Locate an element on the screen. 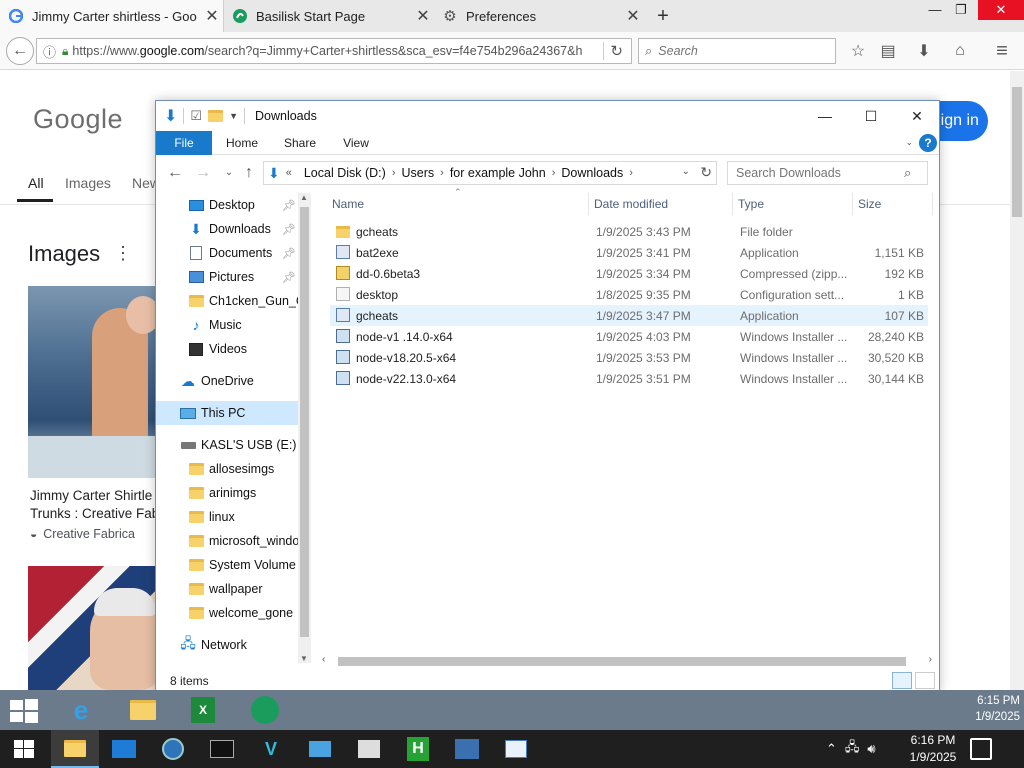  home-icon: ⌂ is located at coordinates (960, 51).